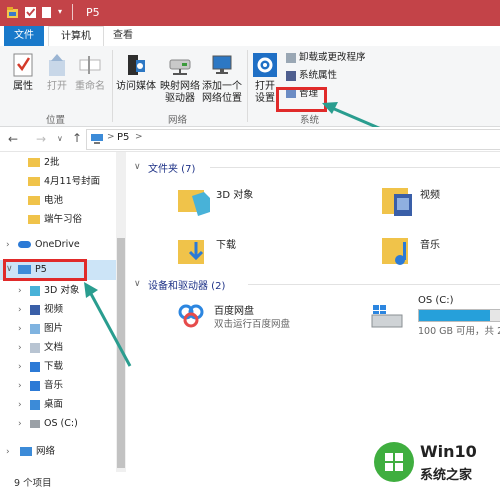 The width and height of the screenshot is (500, 491). I want to click on folders-section-header: 文件夹 (7), so click(171, 167).